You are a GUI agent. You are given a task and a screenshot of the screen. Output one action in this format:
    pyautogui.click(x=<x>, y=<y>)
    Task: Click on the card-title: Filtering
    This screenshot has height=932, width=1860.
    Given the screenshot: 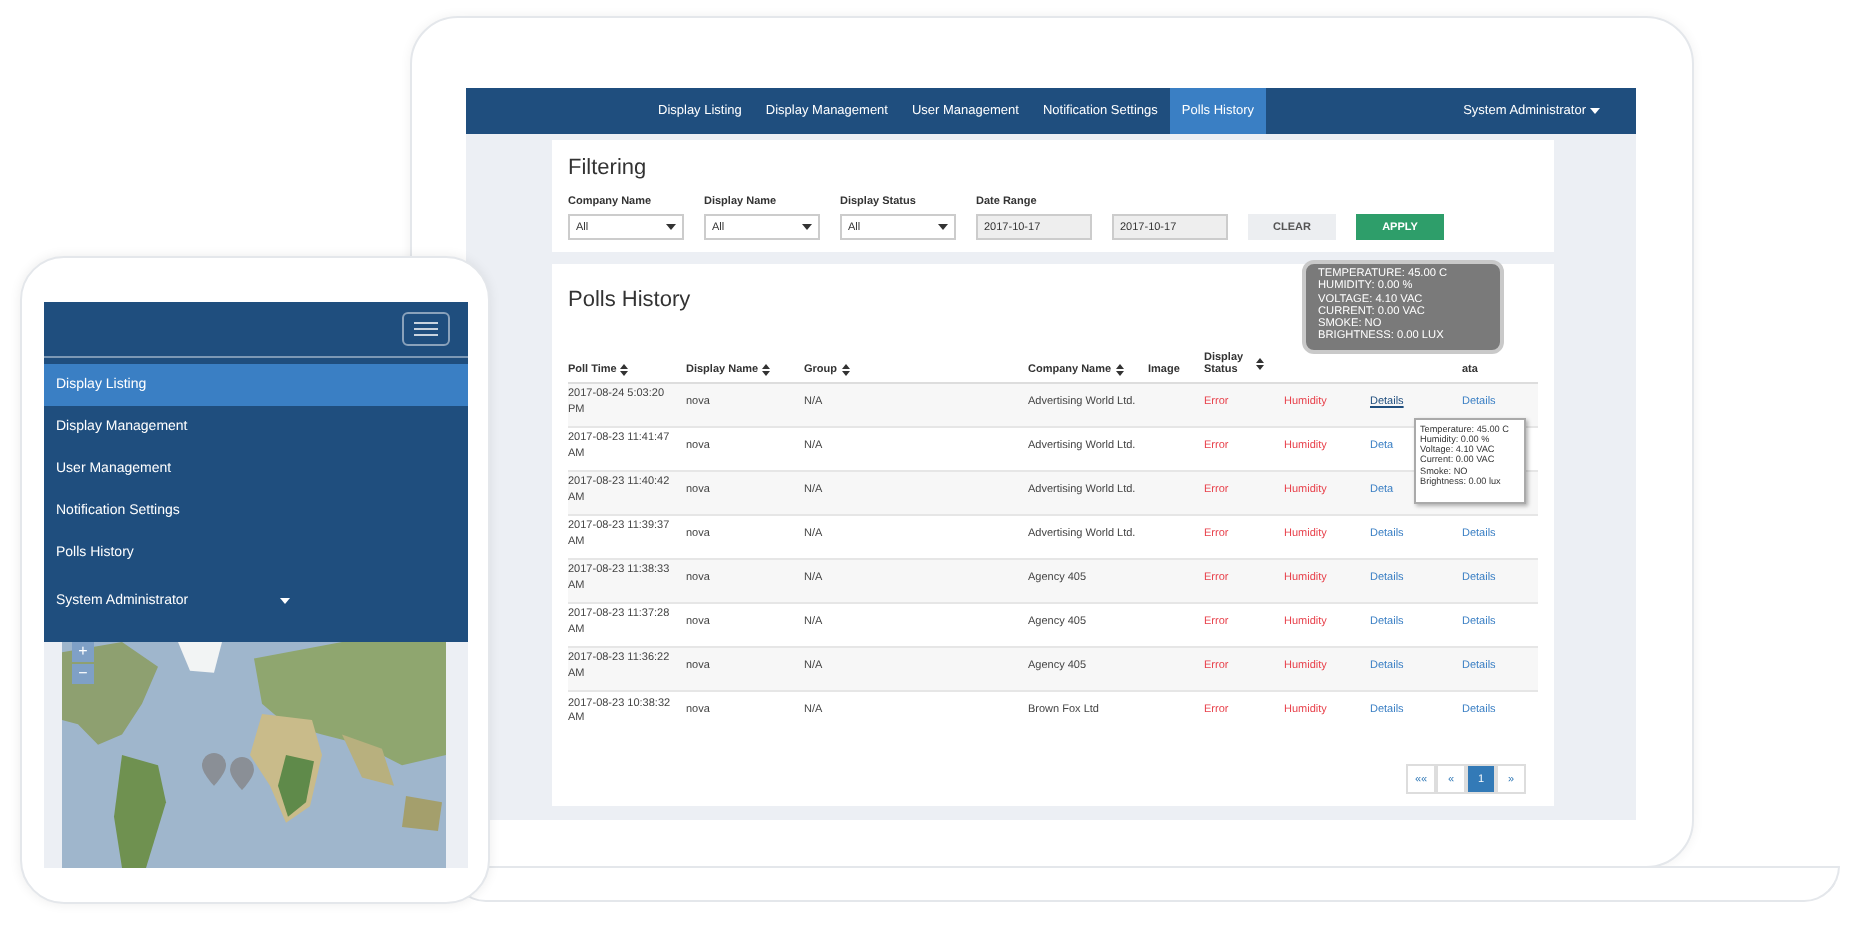 What is the action you would take?
    pyautogui.click(x=607, y=168)
    